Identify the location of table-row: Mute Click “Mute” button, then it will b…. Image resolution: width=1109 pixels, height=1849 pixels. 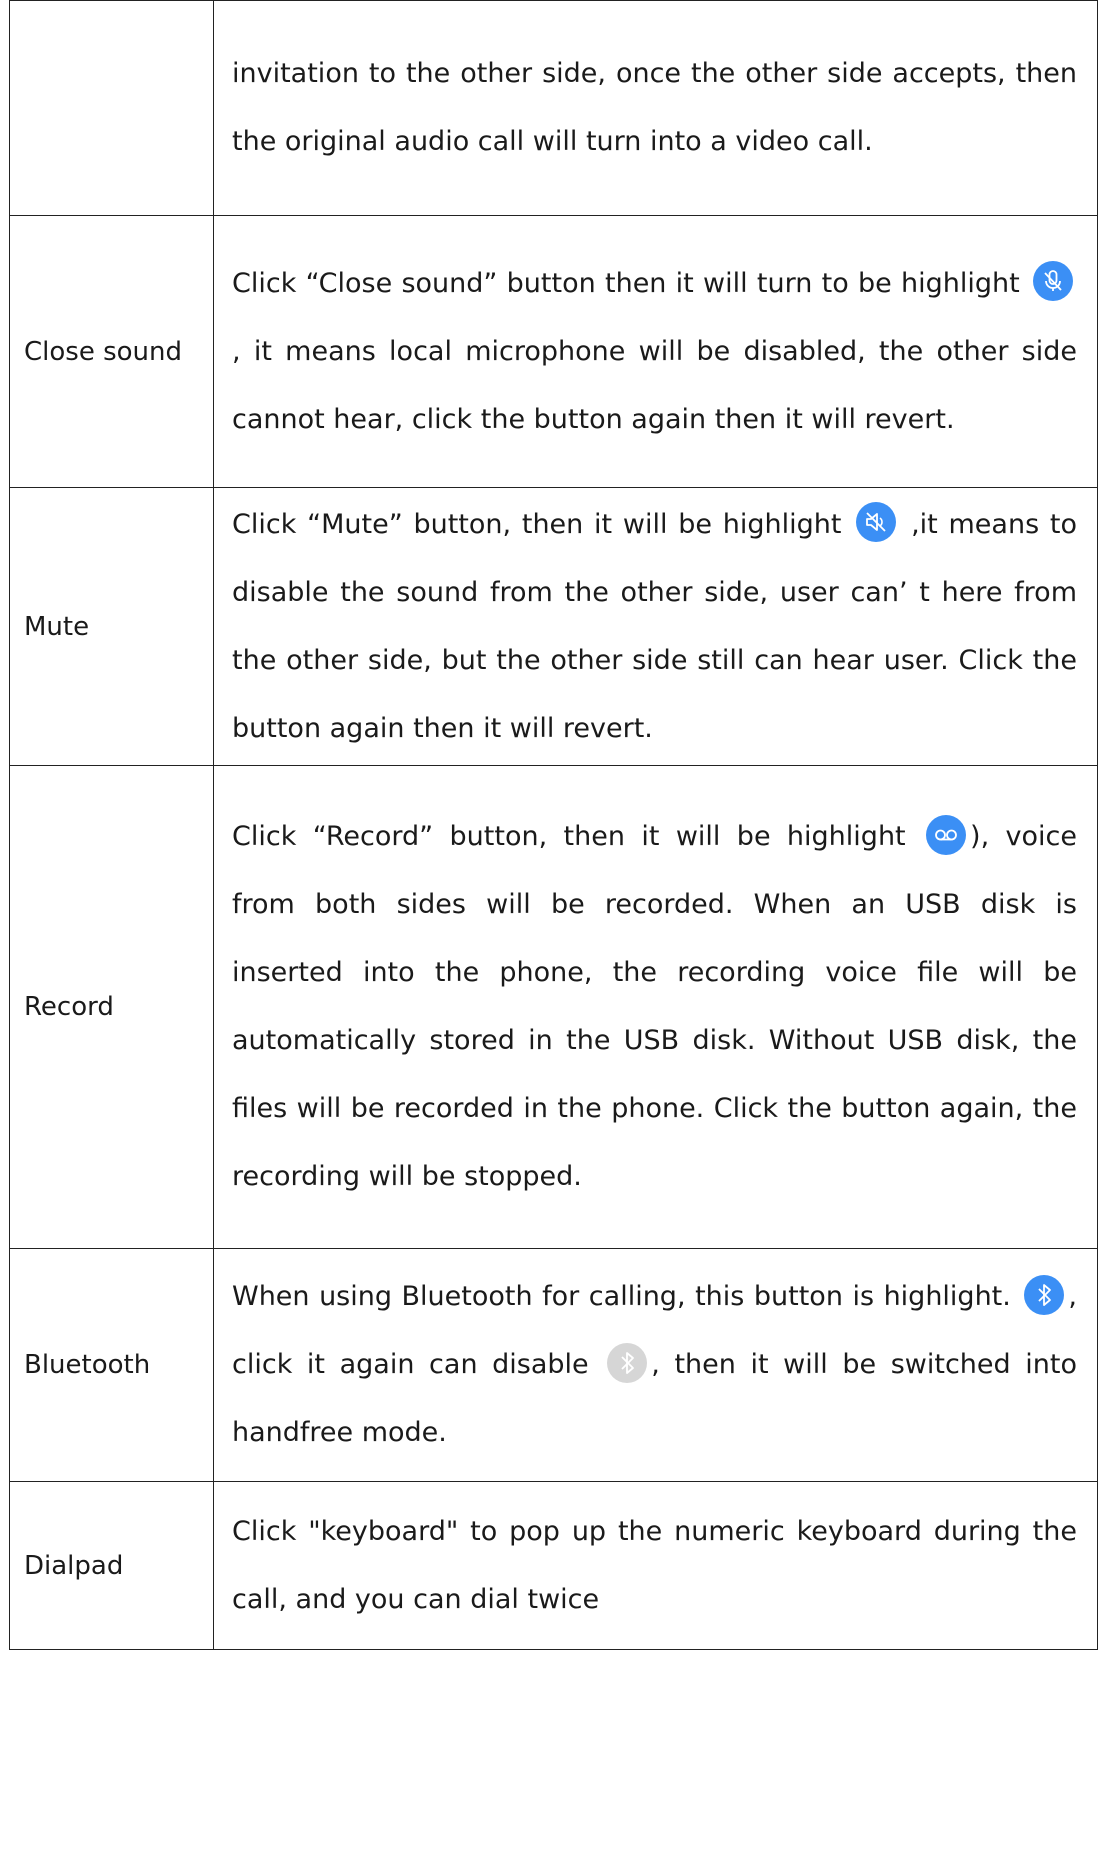
(553, 626).